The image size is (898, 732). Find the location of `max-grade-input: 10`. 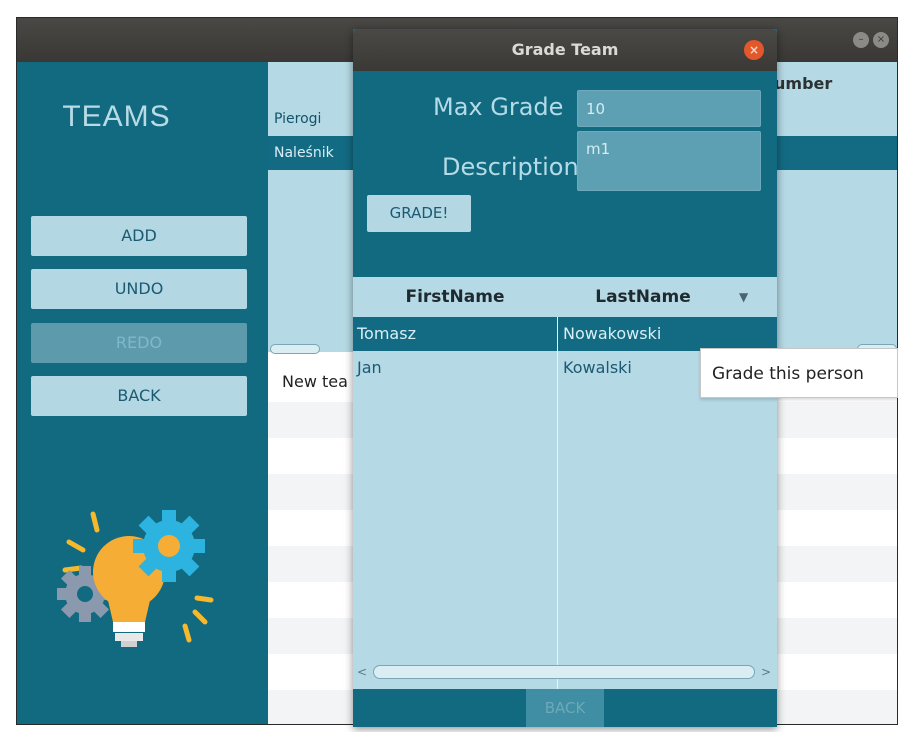

max-grade-input: 10 is located at coordinates (669, 108).